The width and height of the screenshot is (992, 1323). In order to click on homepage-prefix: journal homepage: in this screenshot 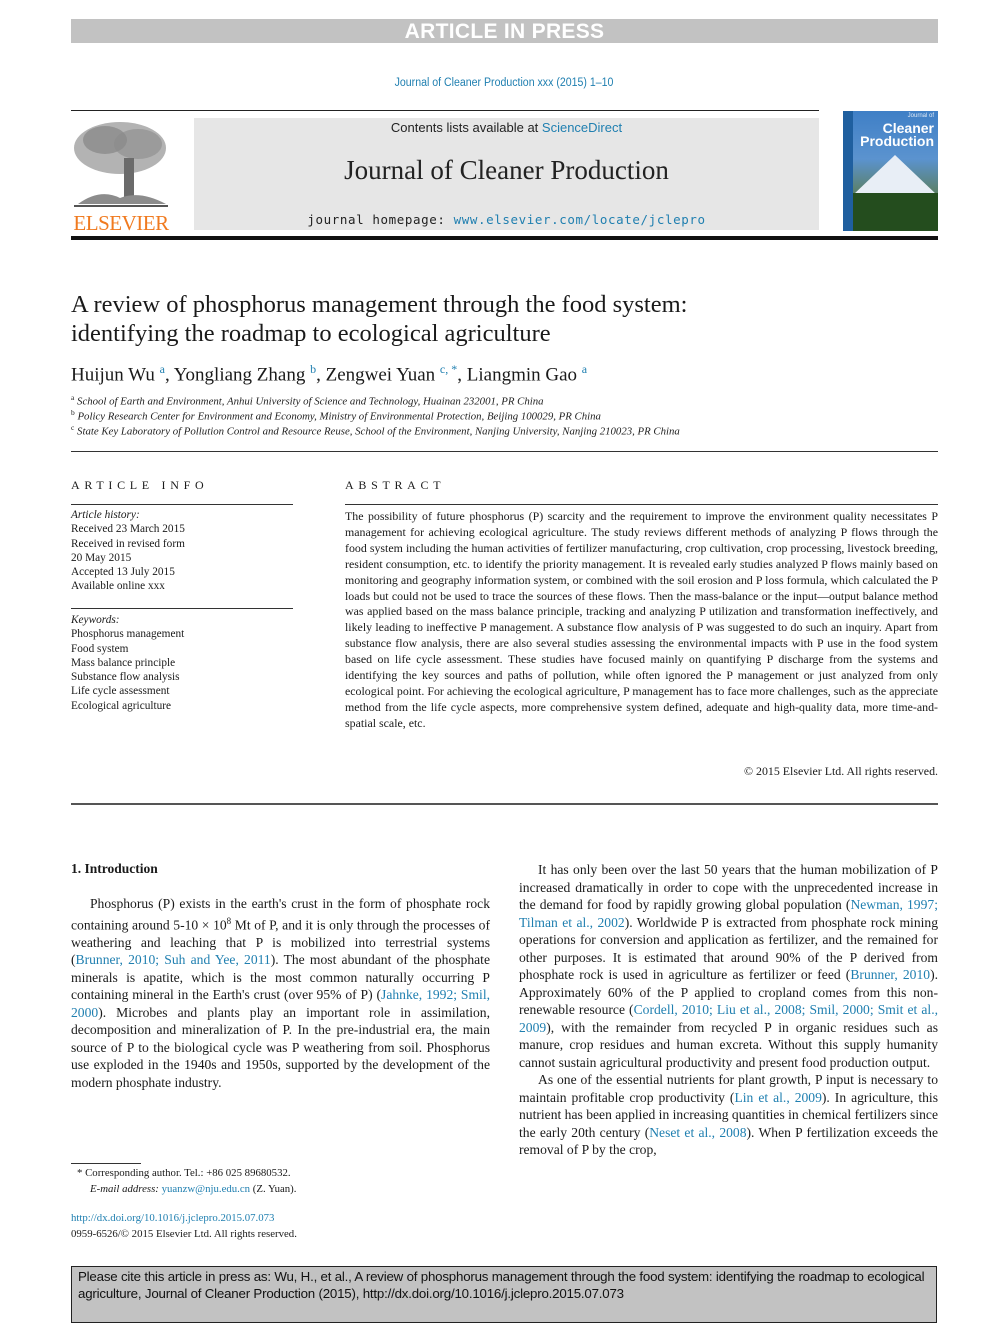, I will do `click(380, 219)`.